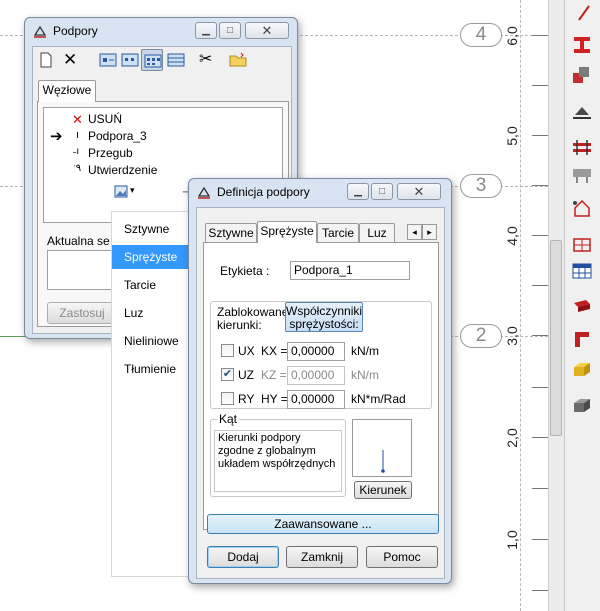 Image resolution: width=600 pixels, height=611 pixels. Describe the element at coordinates (127, 194) in the screenshot. I see `picture-dropdown: ▾` at that location.